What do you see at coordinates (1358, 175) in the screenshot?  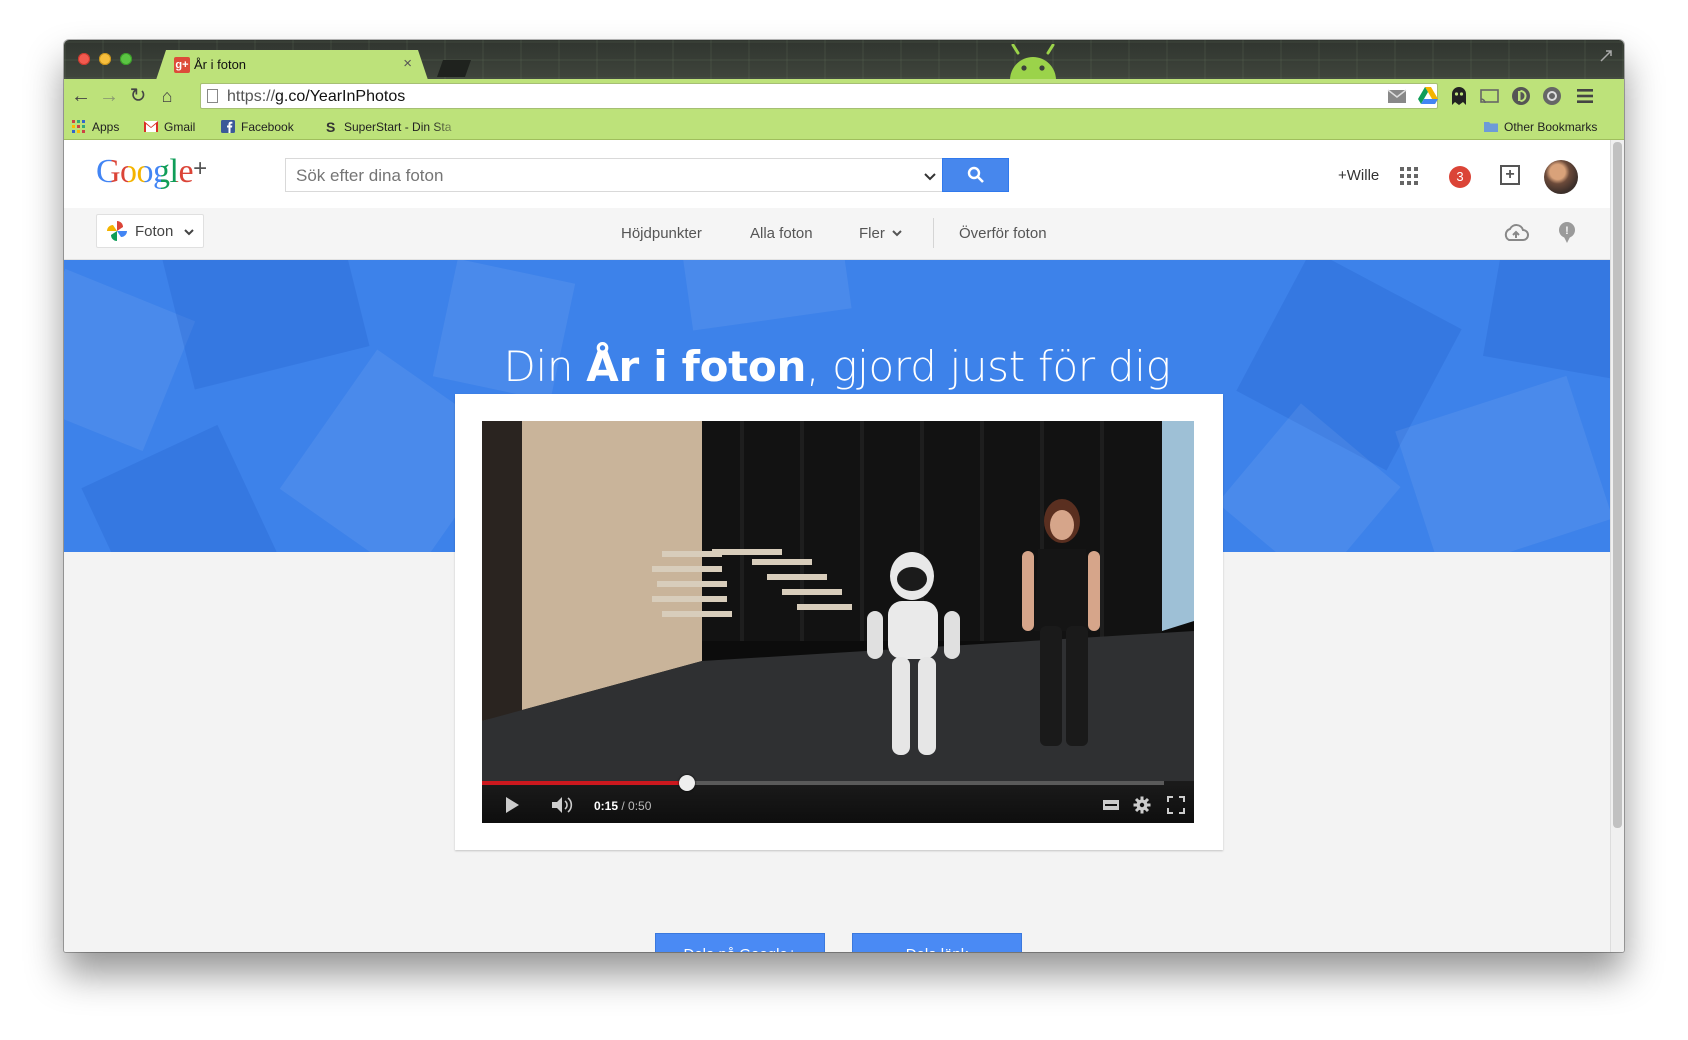 I see `profile-link: +Wille` at bounding box center [1358, 175].